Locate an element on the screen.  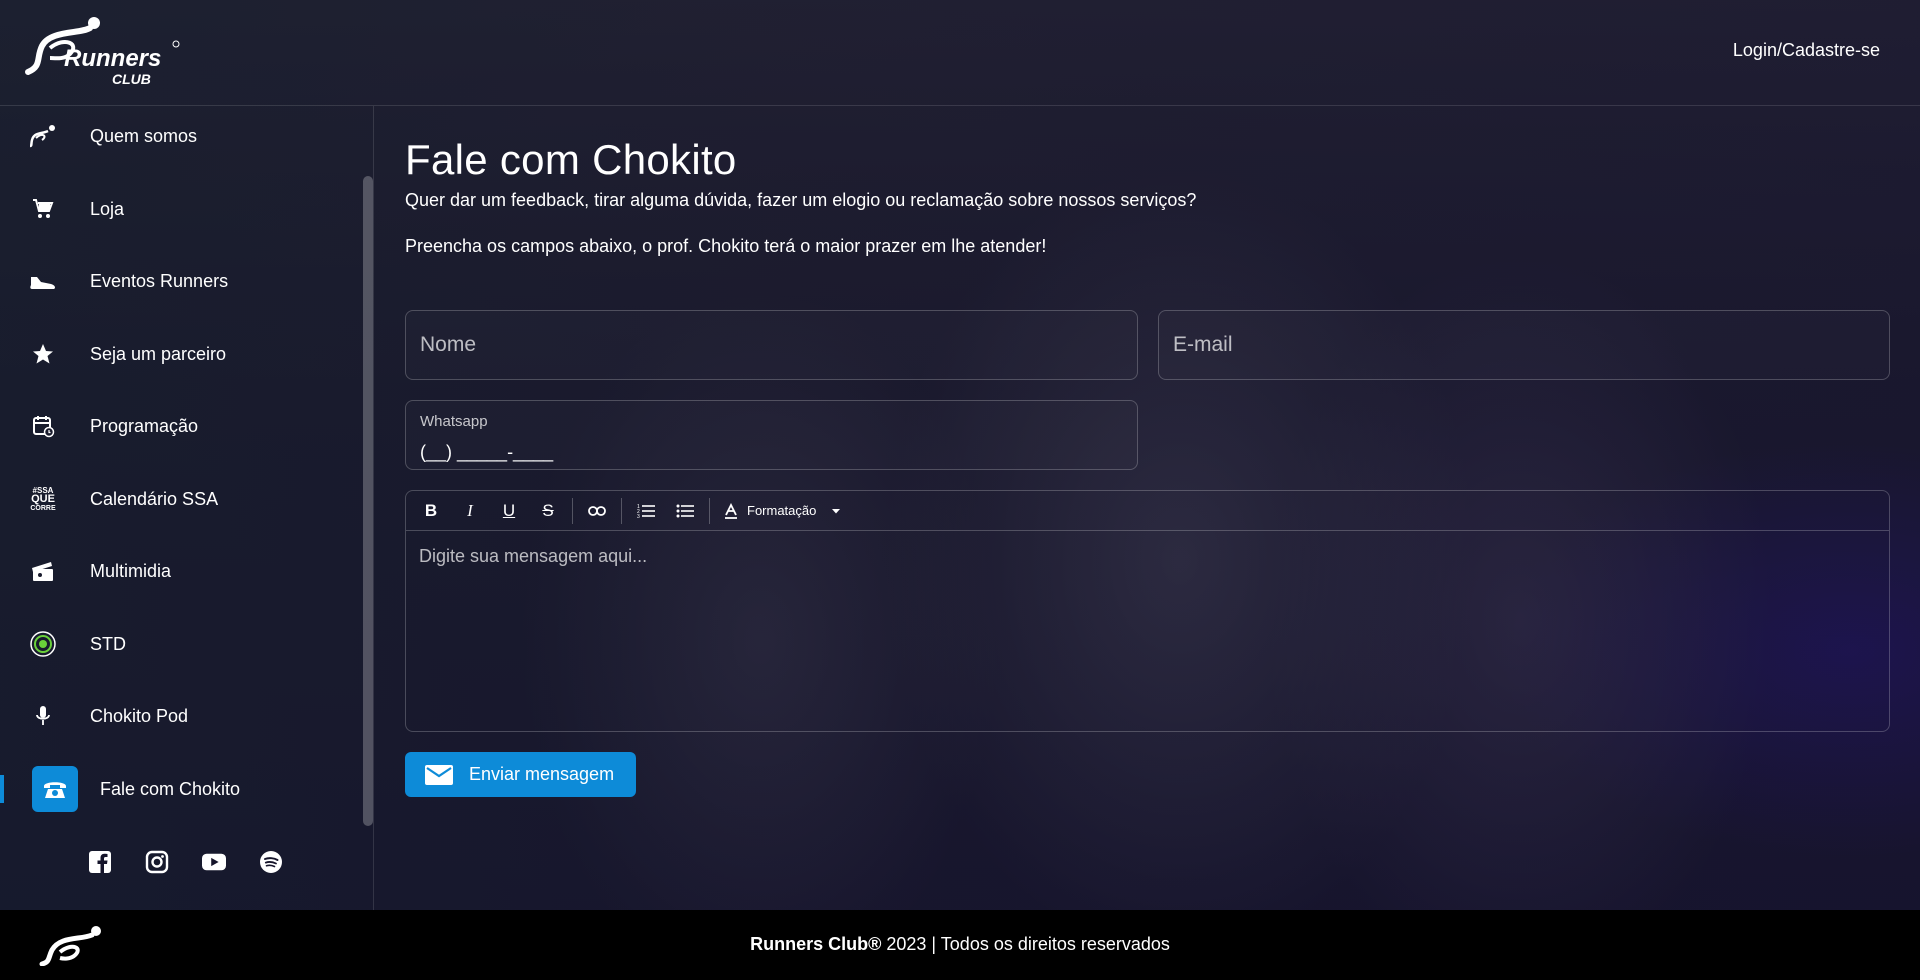
footer-year: 2023 is located at coordinates (906, 944).